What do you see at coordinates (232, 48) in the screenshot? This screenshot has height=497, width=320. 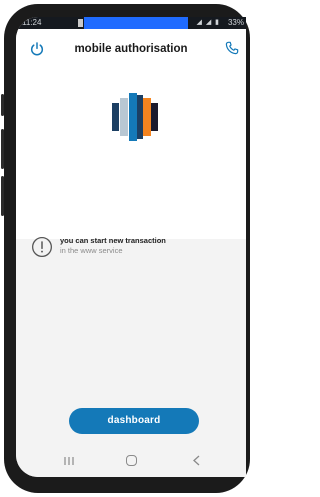 I see `phone-icon` at bounding box center [232, 48].